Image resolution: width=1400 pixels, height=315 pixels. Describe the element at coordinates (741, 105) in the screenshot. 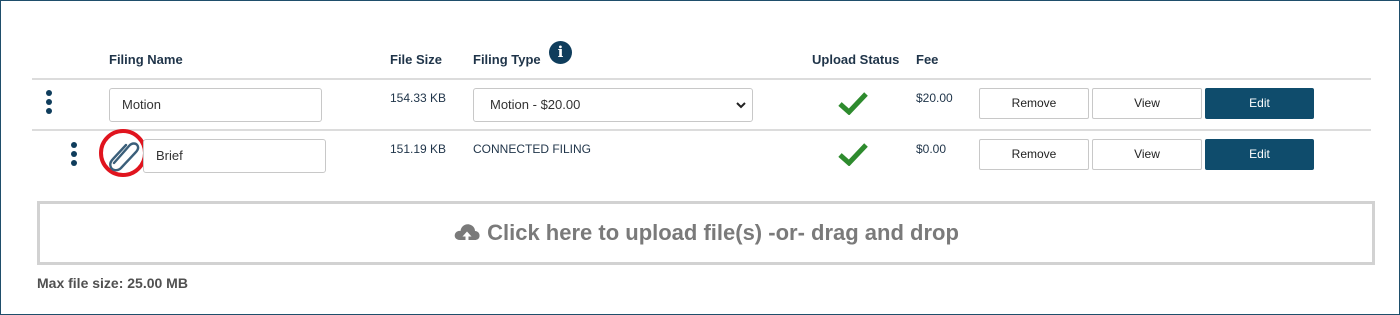

I see `chevron-down-icon` at that location.